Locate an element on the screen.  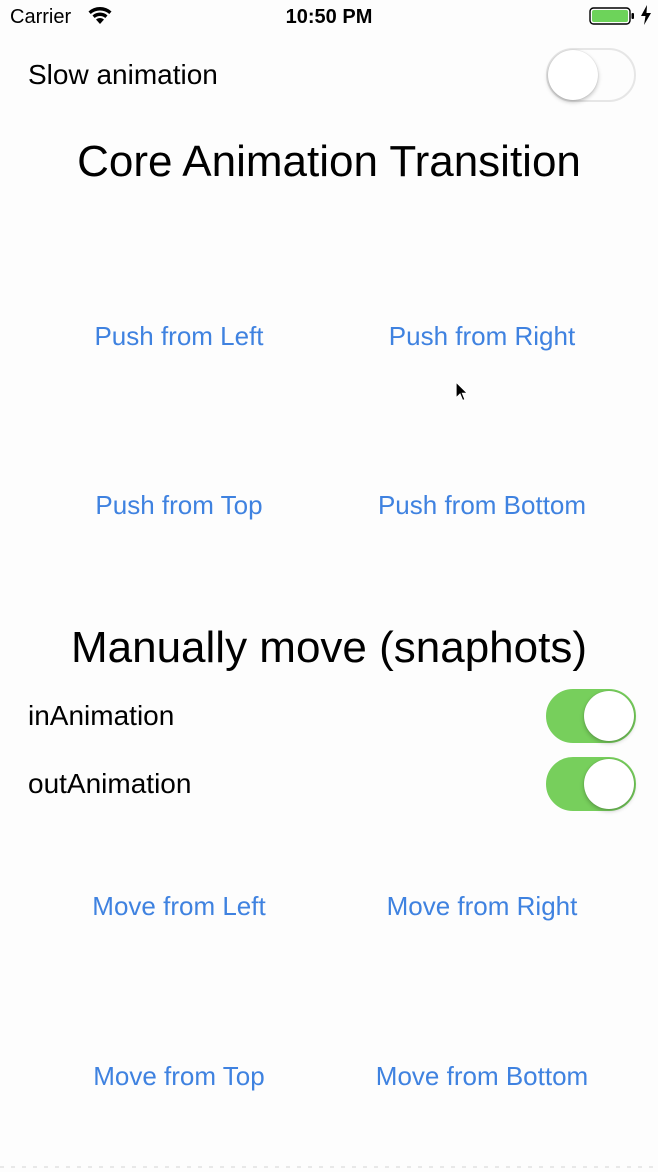
move-from-top-button: Move from Top is located at coordinates (179, 1076).